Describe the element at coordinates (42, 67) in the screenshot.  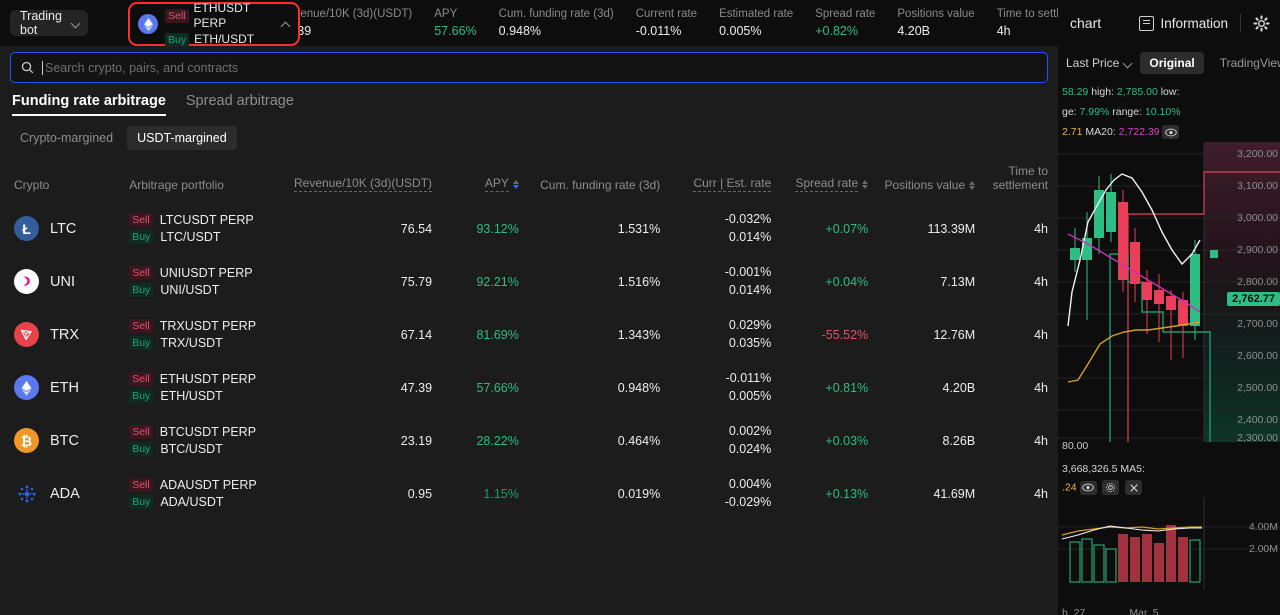
I see `text-caret` at that location.